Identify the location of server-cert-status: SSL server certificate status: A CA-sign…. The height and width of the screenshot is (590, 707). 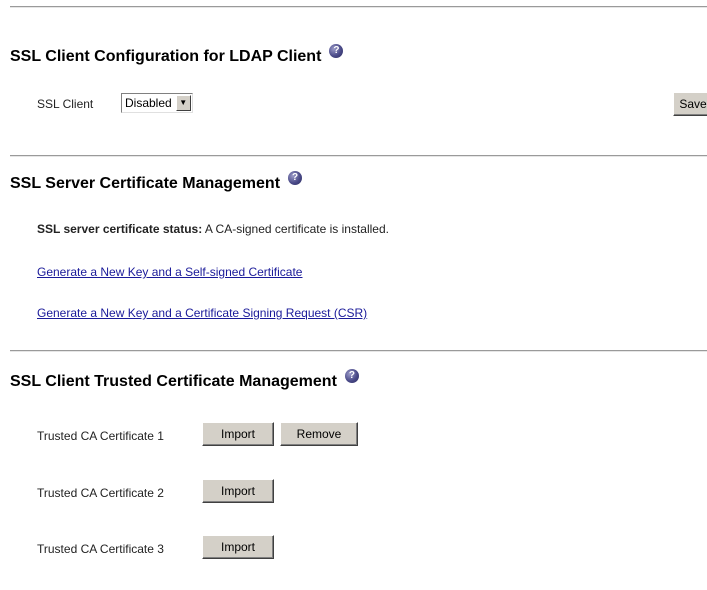
(213, 229).